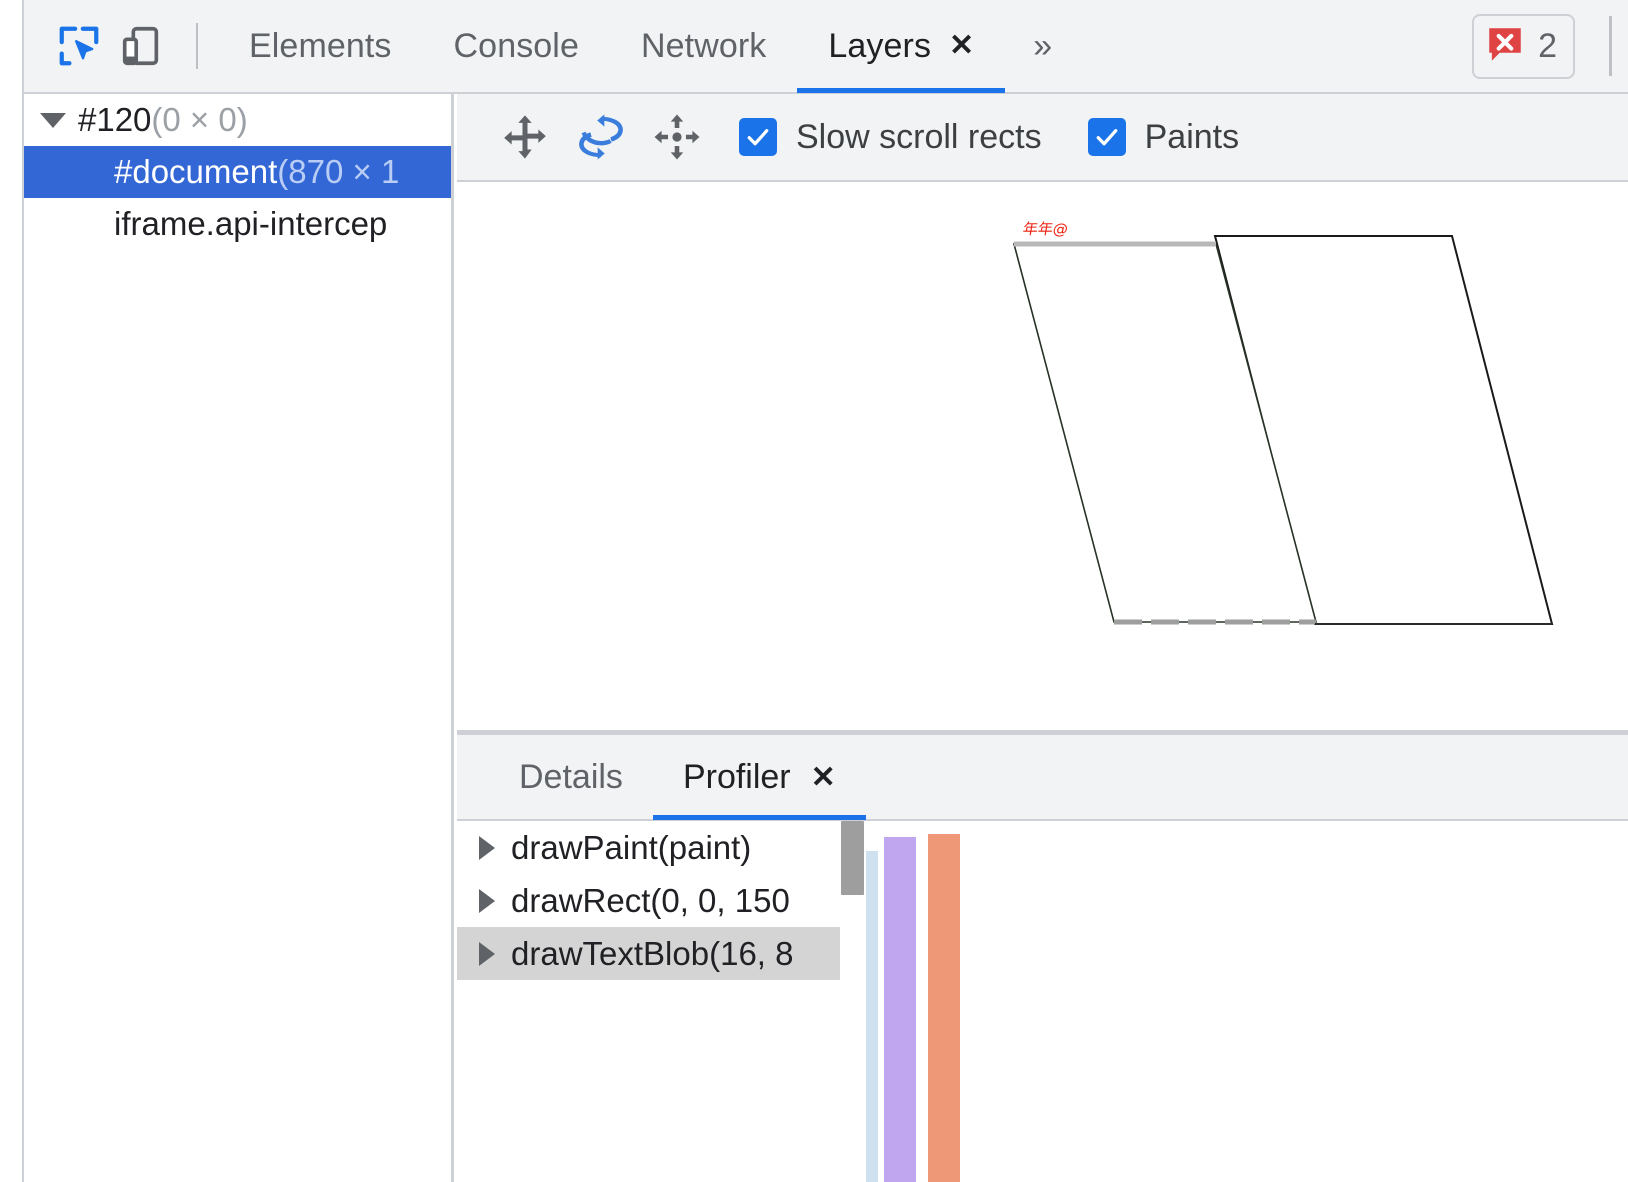 Image resolution: width=1628 pixels, height=1182 pixels. I want to click on tab-bar-tools, so click(121, 46).